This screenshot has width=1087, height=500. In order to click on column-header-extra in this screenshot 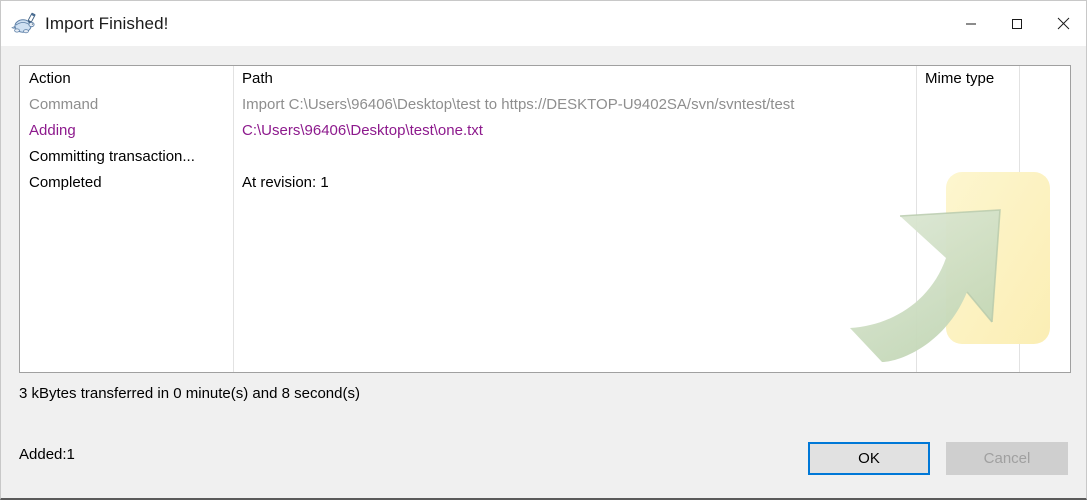, I will do `click(1044, 79)`.